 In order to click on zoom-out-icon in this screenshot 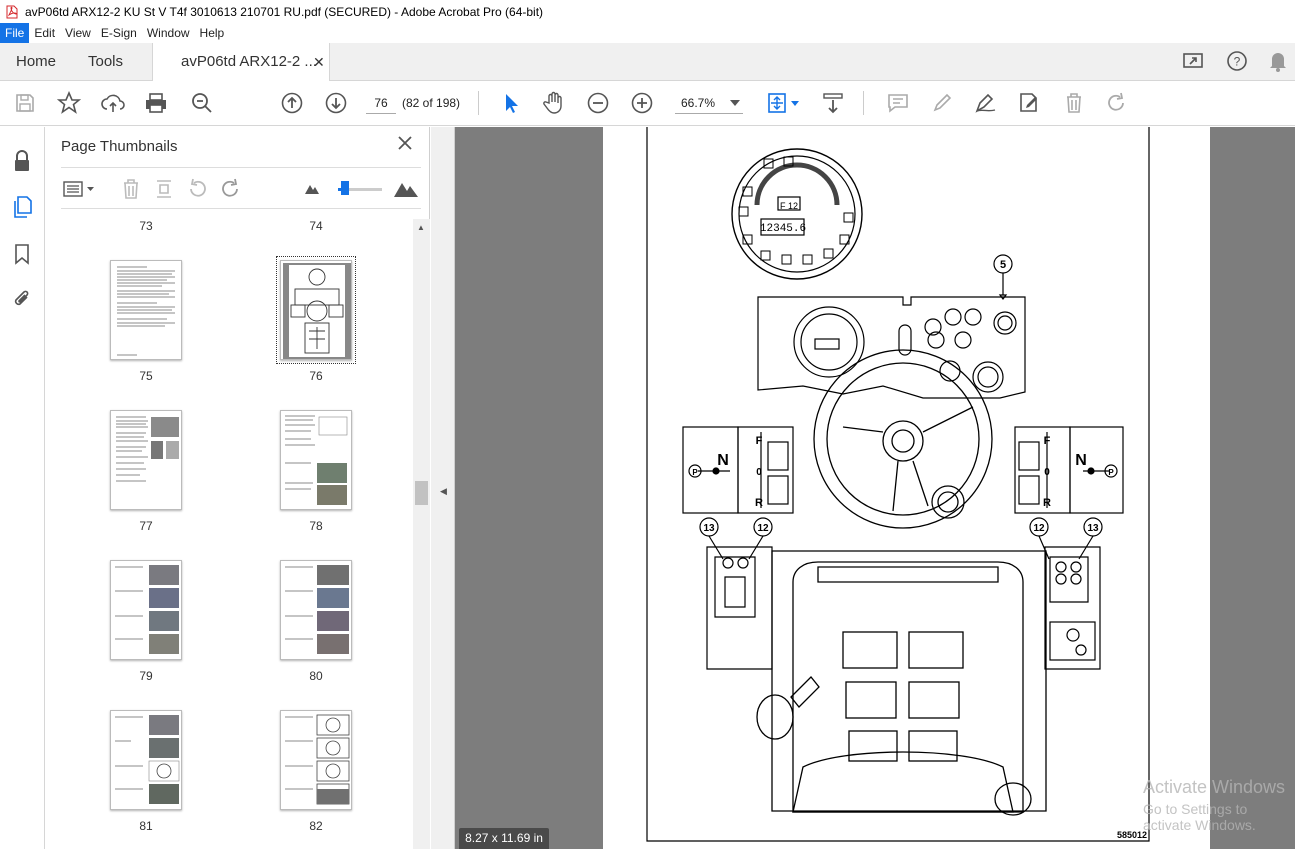, I will do `click(598, 103)`.